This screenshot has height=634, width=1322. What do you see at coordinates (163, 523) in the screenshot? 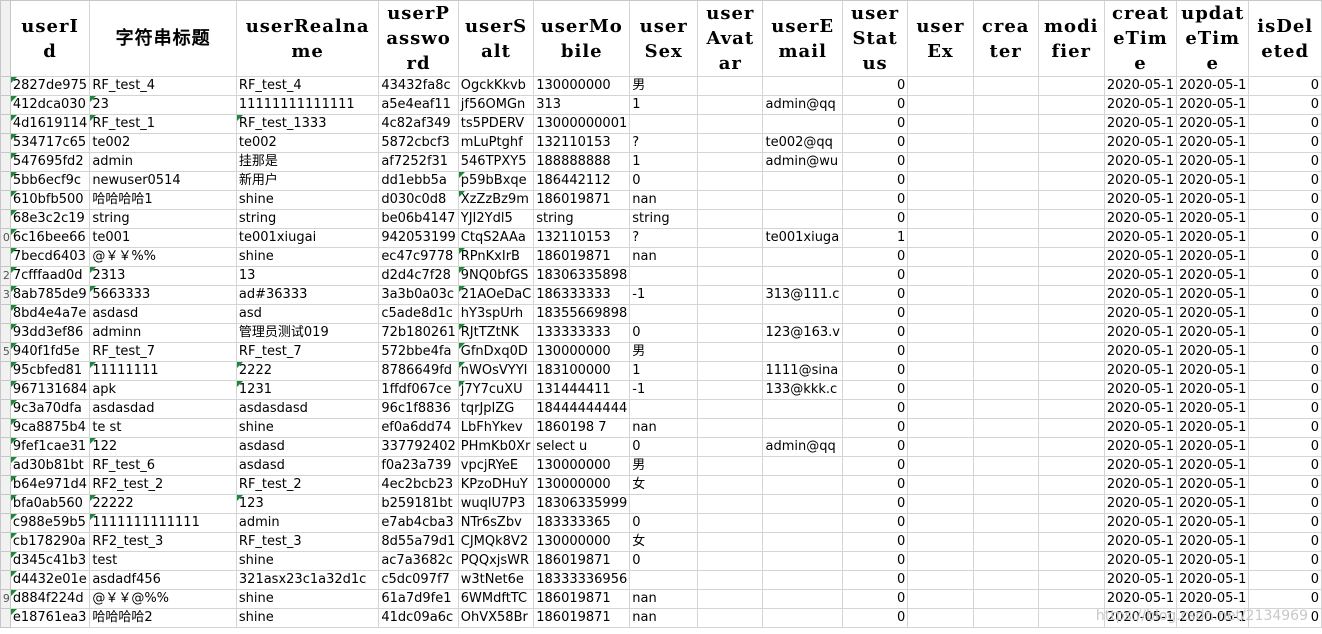
I see `table-cell: 1111111111111` at bounding box center [163, 523].